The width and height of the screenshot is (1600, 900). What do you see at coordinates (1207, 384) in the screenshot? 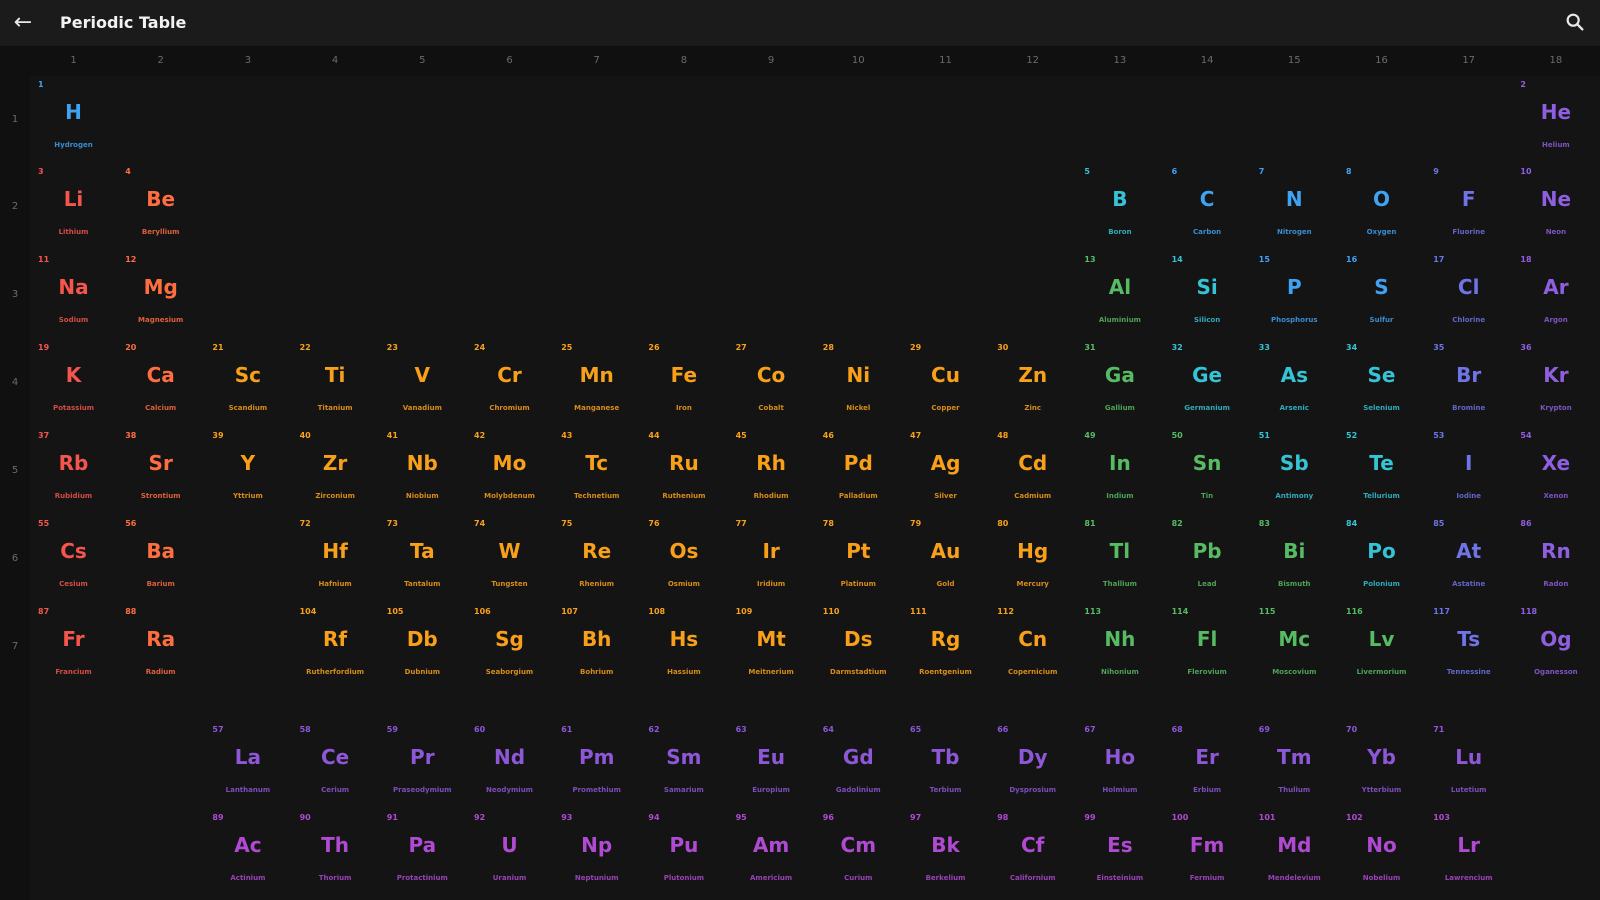
I see `element-cell-ge: 32 Ge Germanium` at bounding box center [1207, 384].